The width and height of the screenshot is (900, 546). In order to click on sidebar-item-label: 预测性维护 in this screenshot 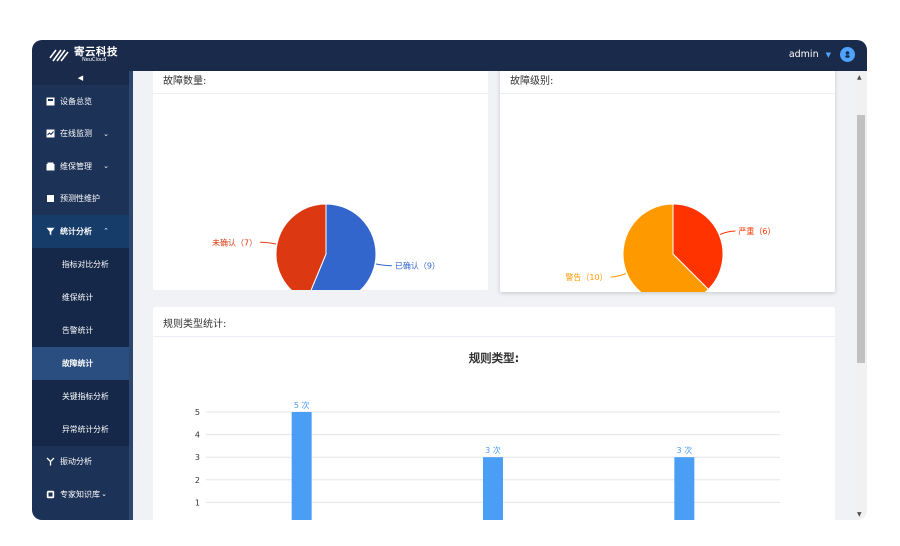, I will do `click(80, 199)`.